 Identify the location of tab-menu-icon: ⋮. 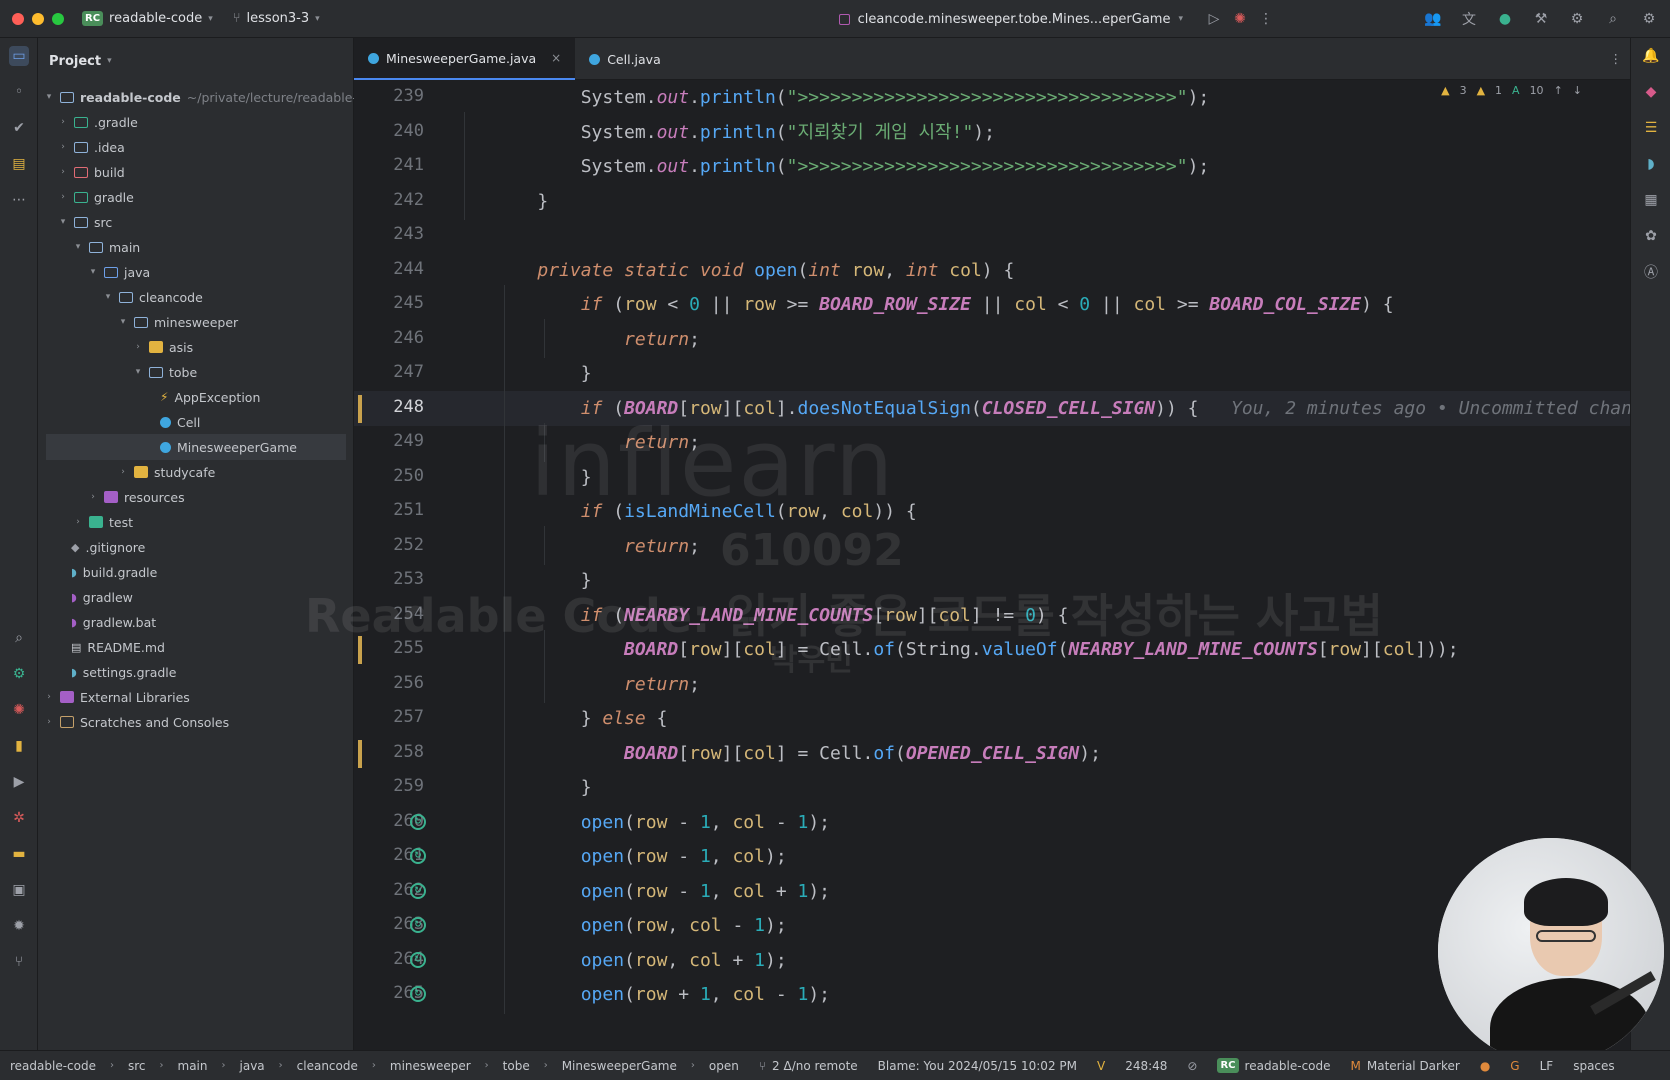
(1616, 58).